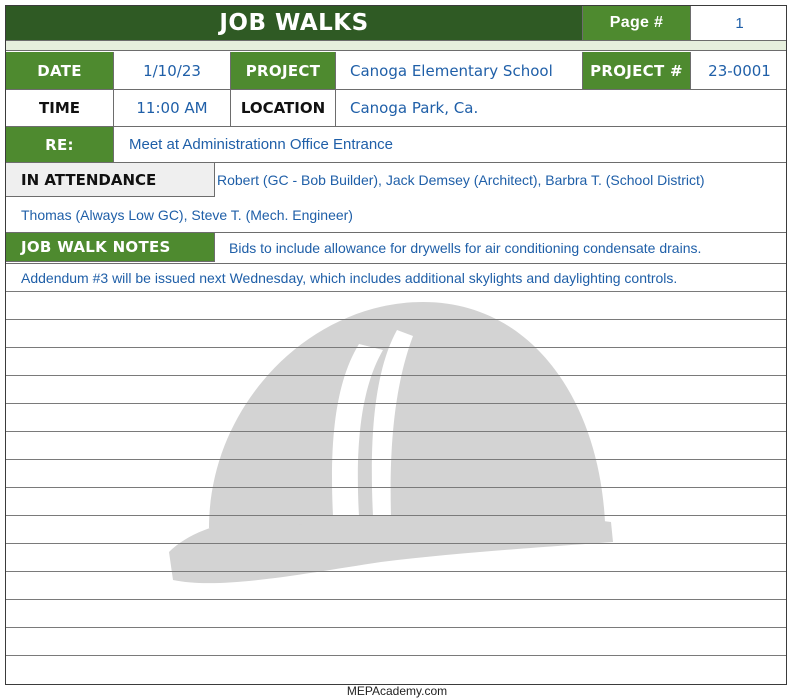 This screenshot has width=794, height=699. I want to click on notes-label: JOB WALK NOTES, so click(110, 247).